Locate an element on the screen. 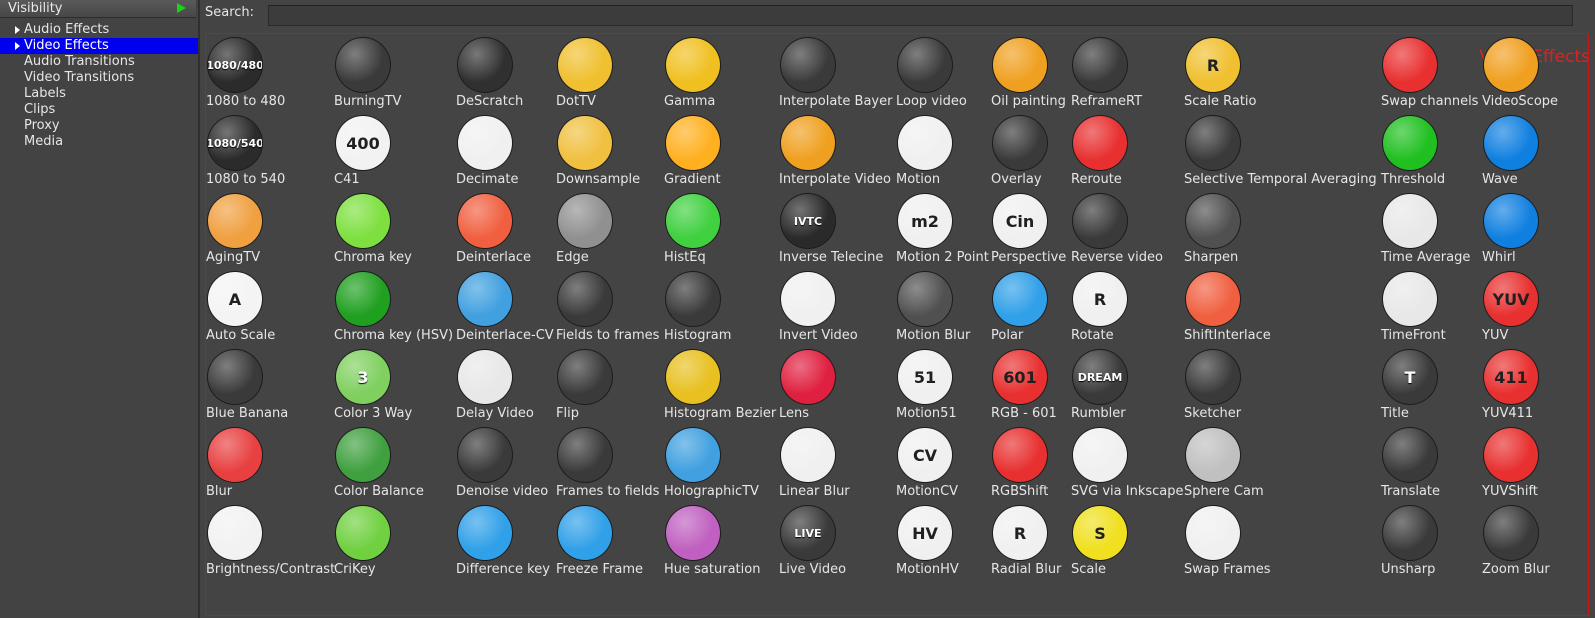  effect-label: Rumbler is located at coordinates (1098, 413).